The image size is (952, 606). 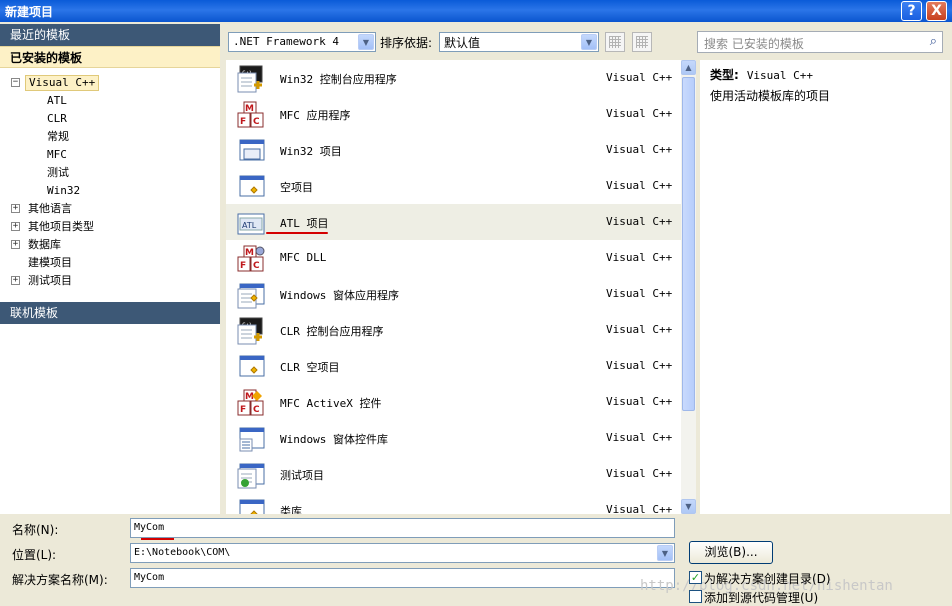 I want to click on small-icons-view-button, so click(x=615, y=42).